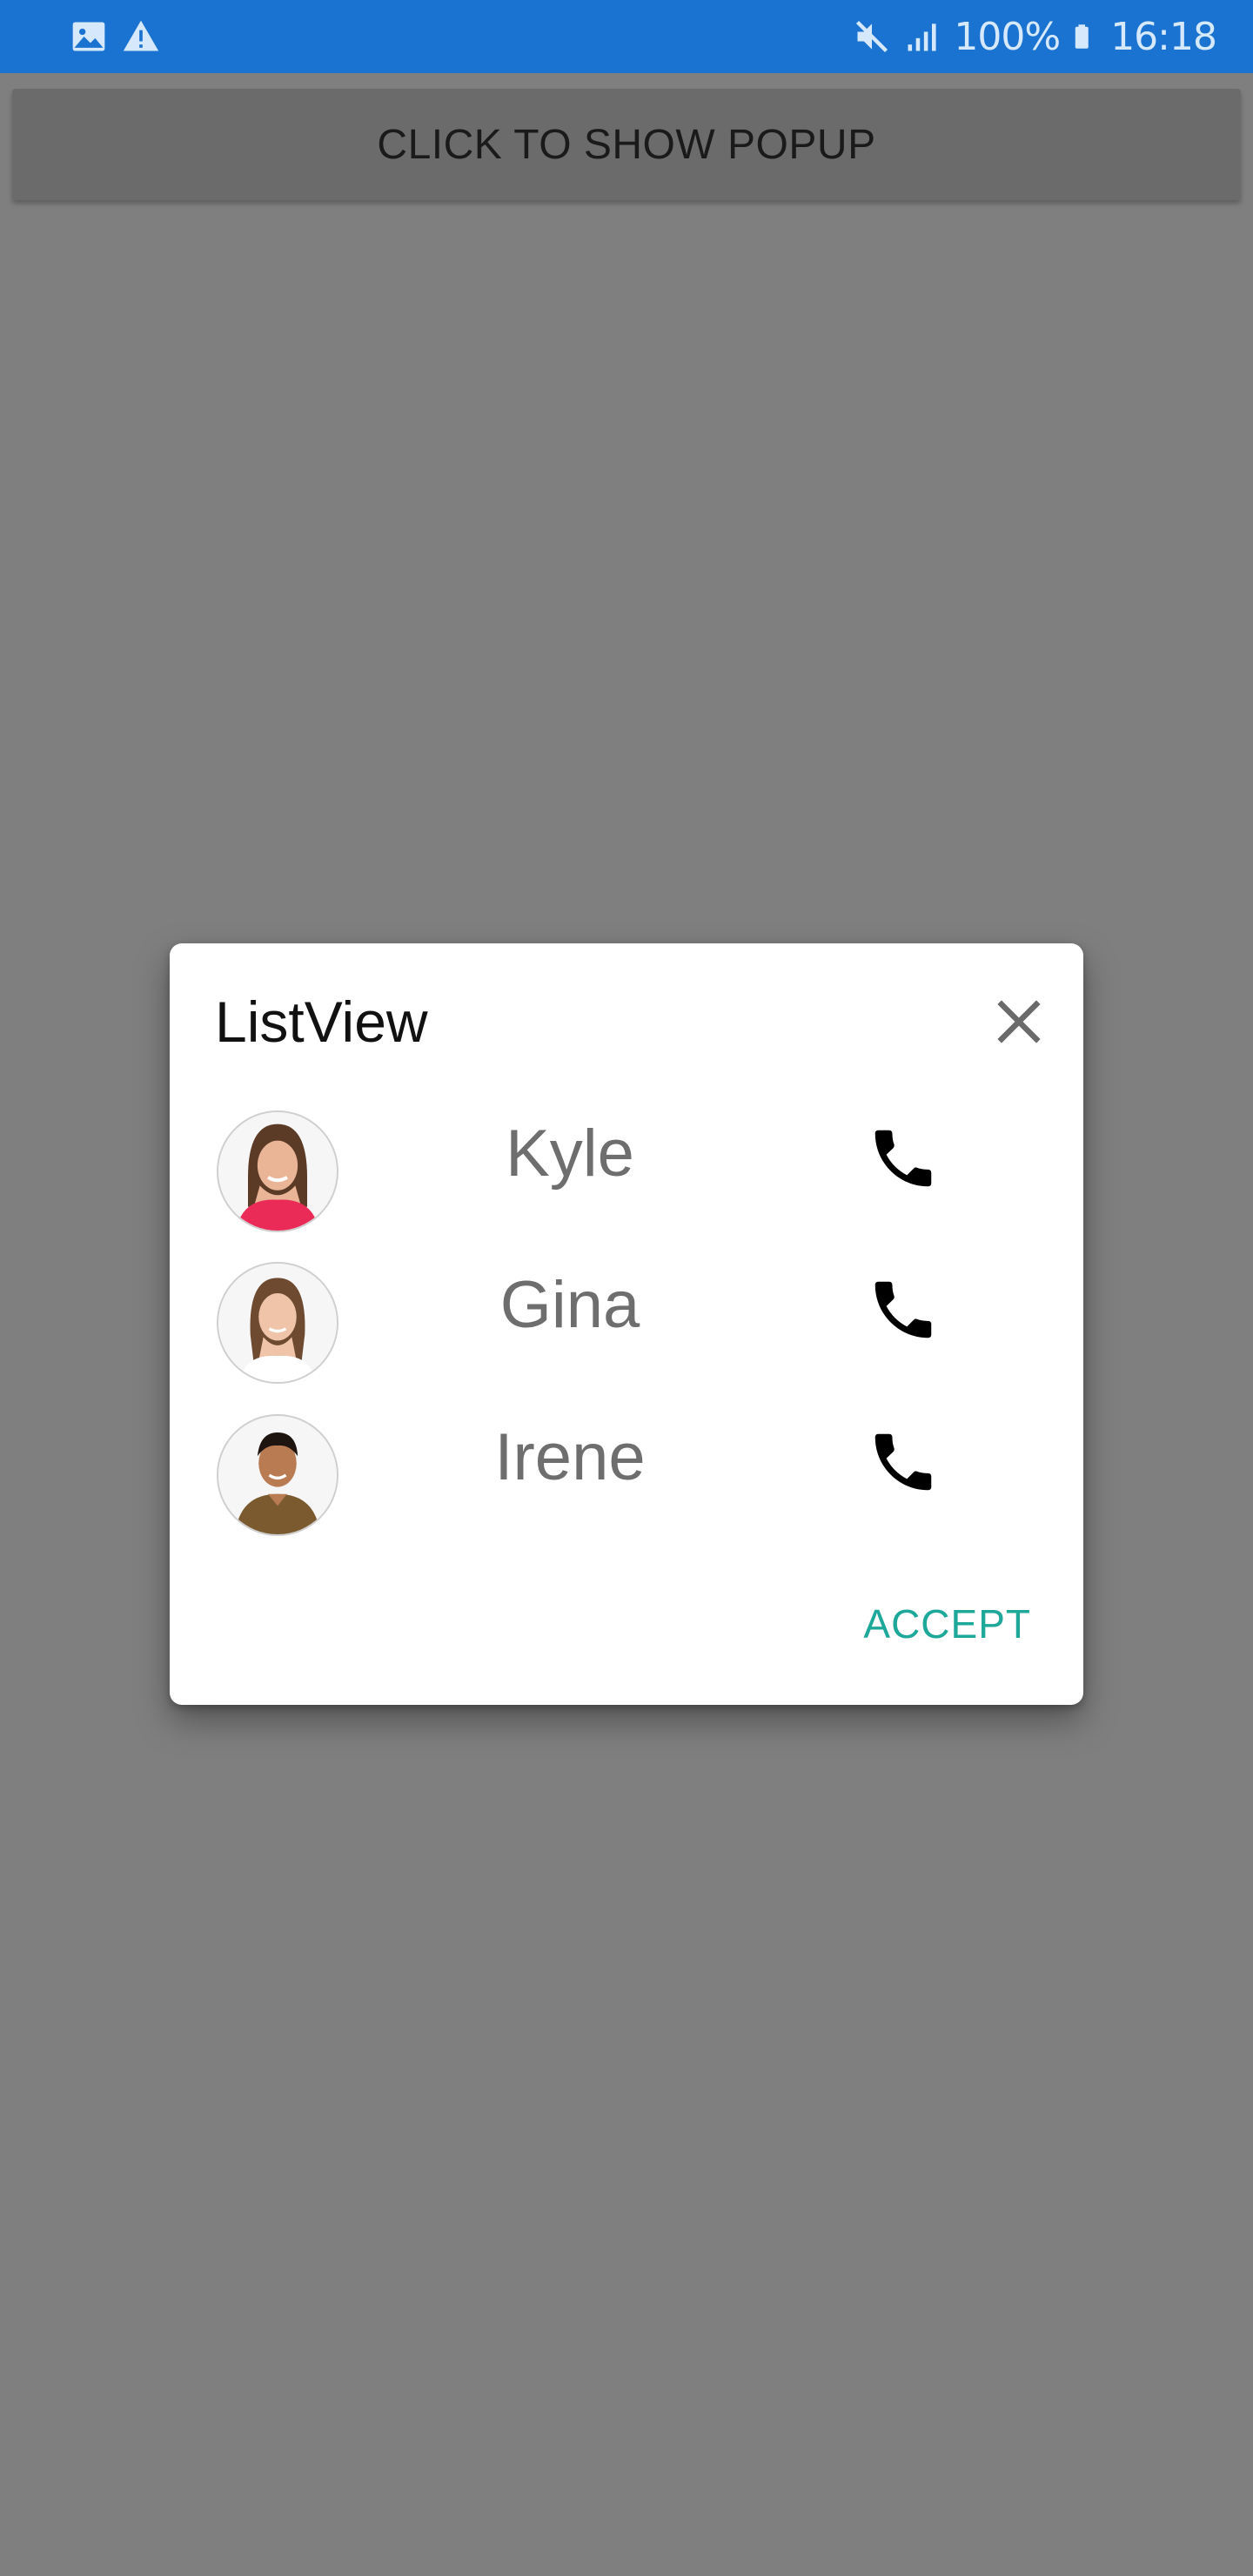  Describe the element at coordinates (88, 37) in the screenshot. I see `image-icon` at that location.